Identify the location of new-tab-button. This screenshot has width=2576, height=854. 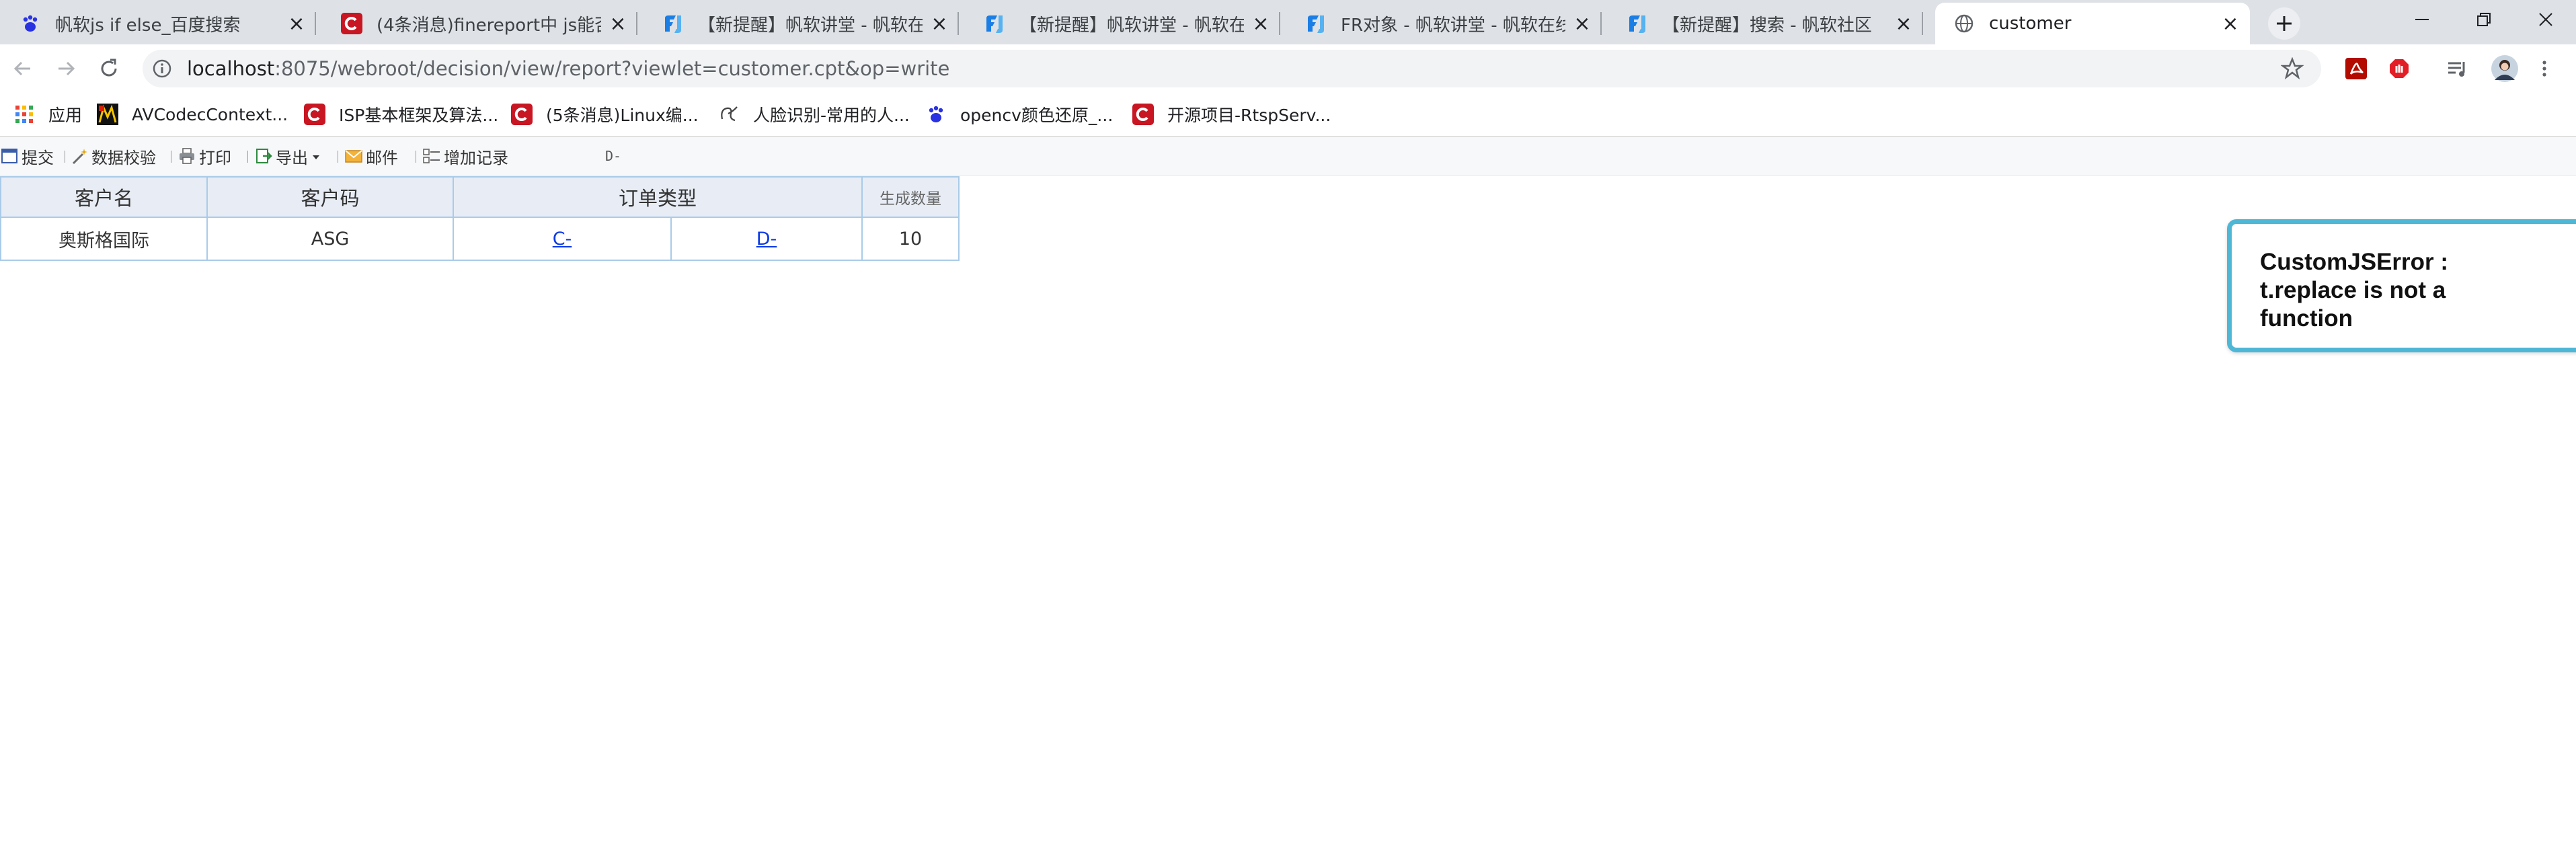
(2284, 24).